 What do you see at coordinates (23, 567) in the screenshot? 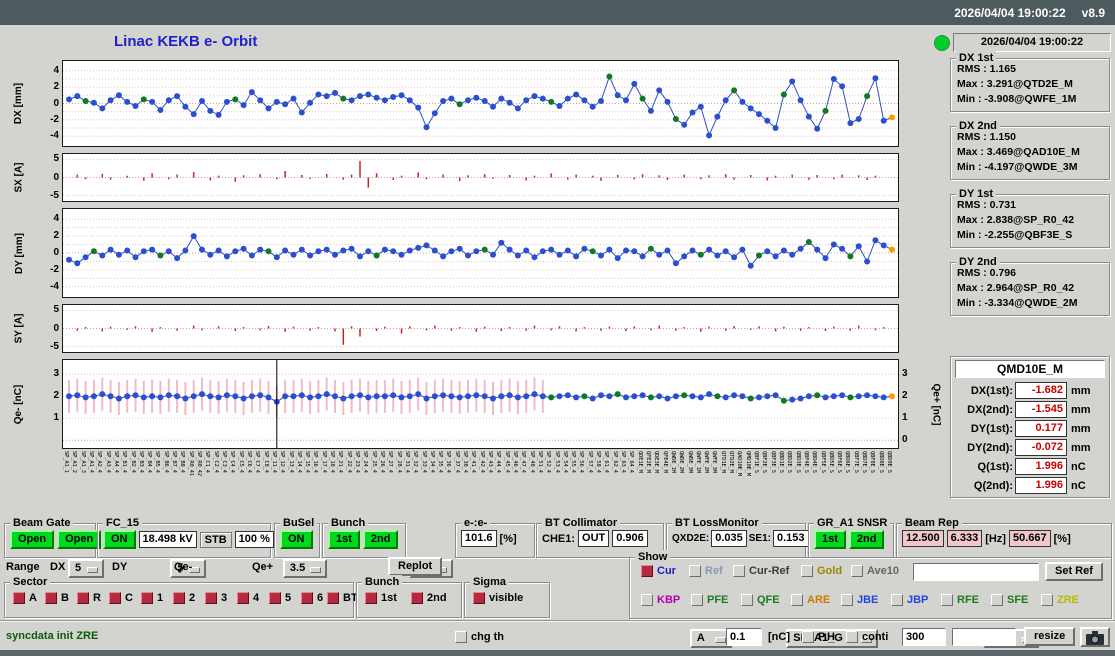
I see `range-label: Range` at bounding box center [23, 567].